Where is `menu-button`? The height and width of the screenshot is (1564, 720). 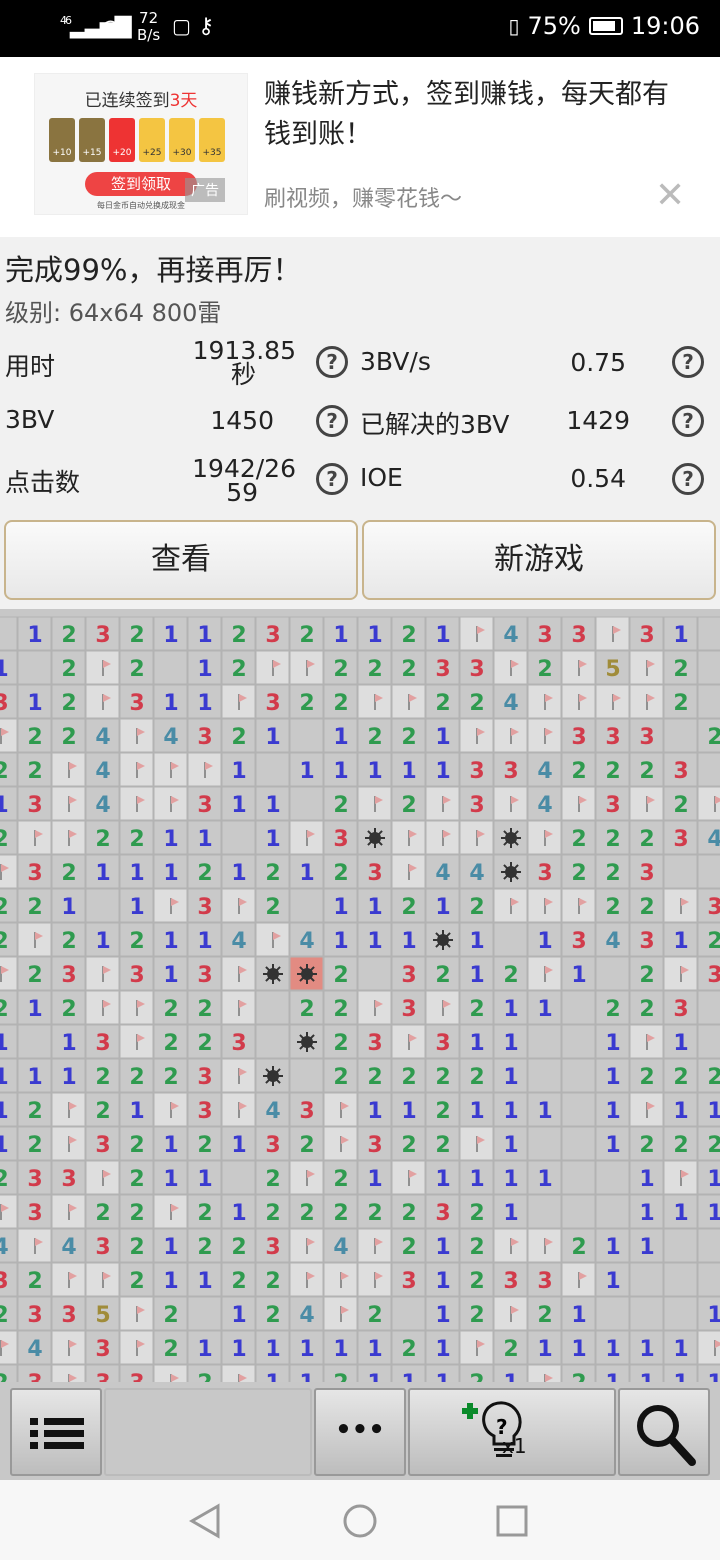
menu-button is located at coordinates (56, 1432).